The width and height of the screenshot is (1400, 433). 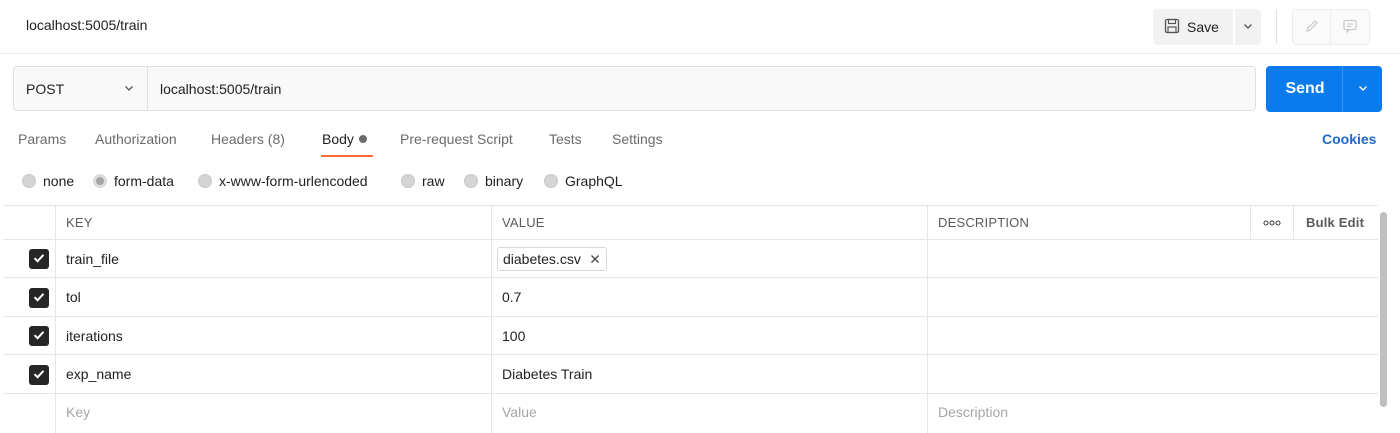 I want to click on file-name: diabetes.csv, so click(x=542, y=258).